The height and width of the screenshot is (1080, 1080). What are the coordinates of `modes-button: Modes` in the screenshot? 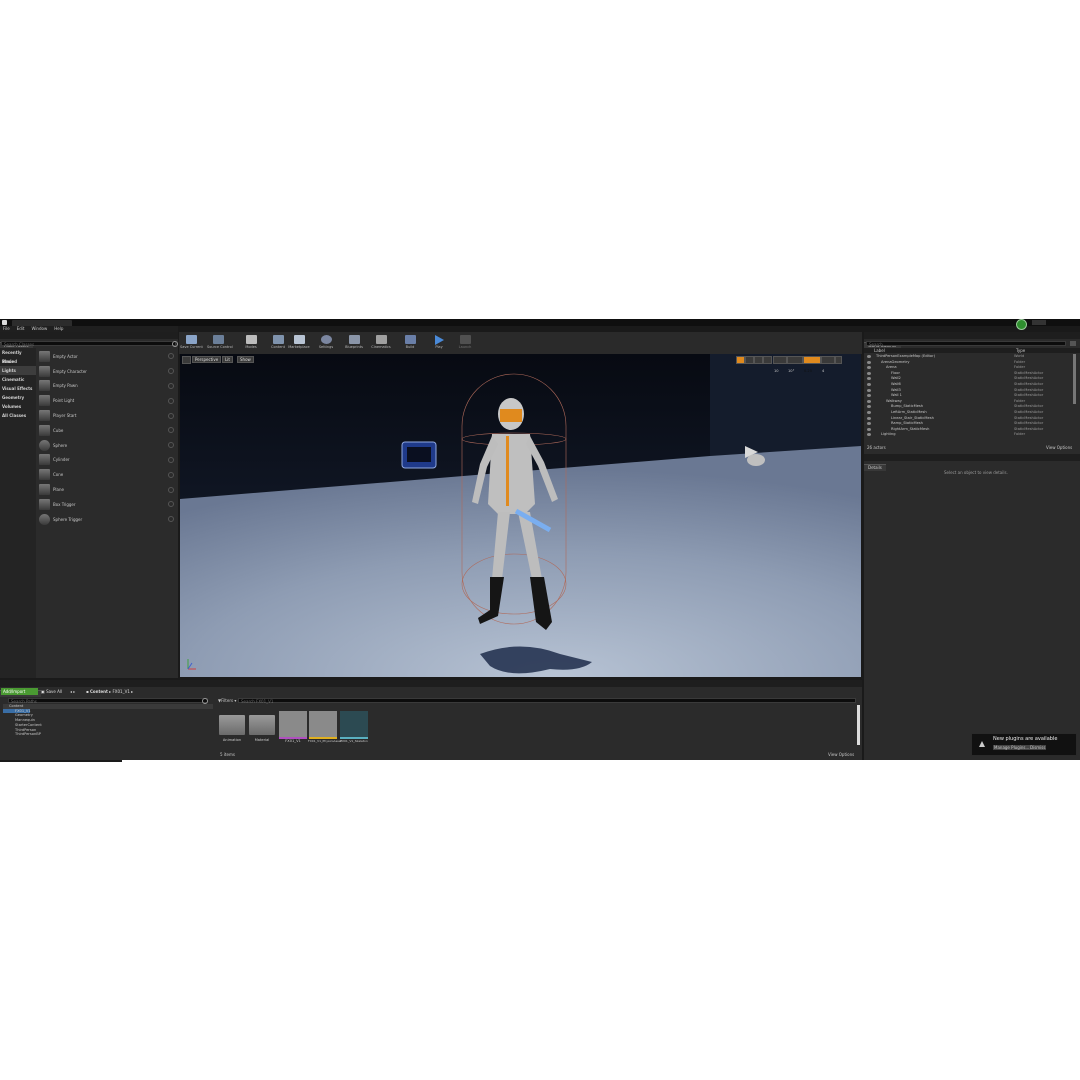 It's located at (251, 344).